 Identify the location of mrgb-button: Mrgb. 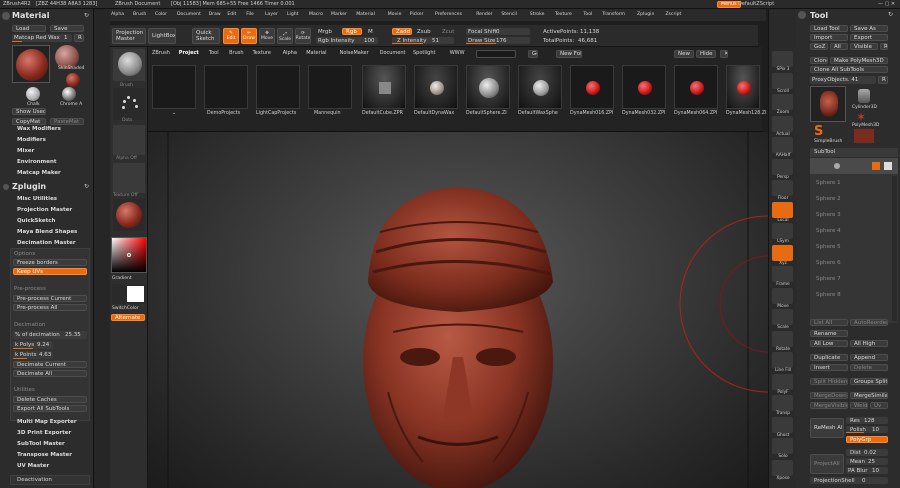
(325, 32).